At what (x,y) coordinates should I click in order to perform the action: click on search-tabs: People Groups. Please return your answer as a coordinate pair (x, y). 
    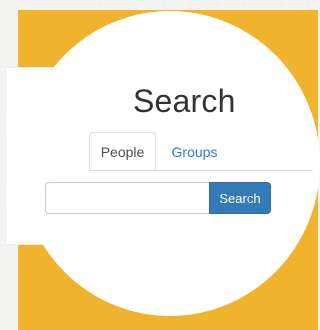
    Looking at the image, I should click on (201, 153).